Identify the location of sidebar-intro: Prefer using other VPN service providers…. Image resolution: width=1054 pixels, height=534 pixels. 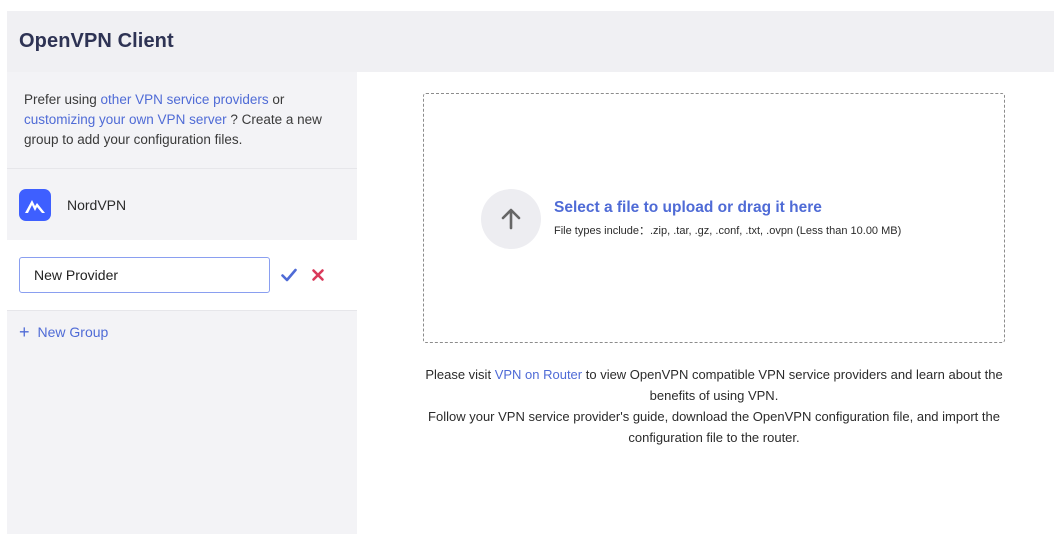
(182, 120).